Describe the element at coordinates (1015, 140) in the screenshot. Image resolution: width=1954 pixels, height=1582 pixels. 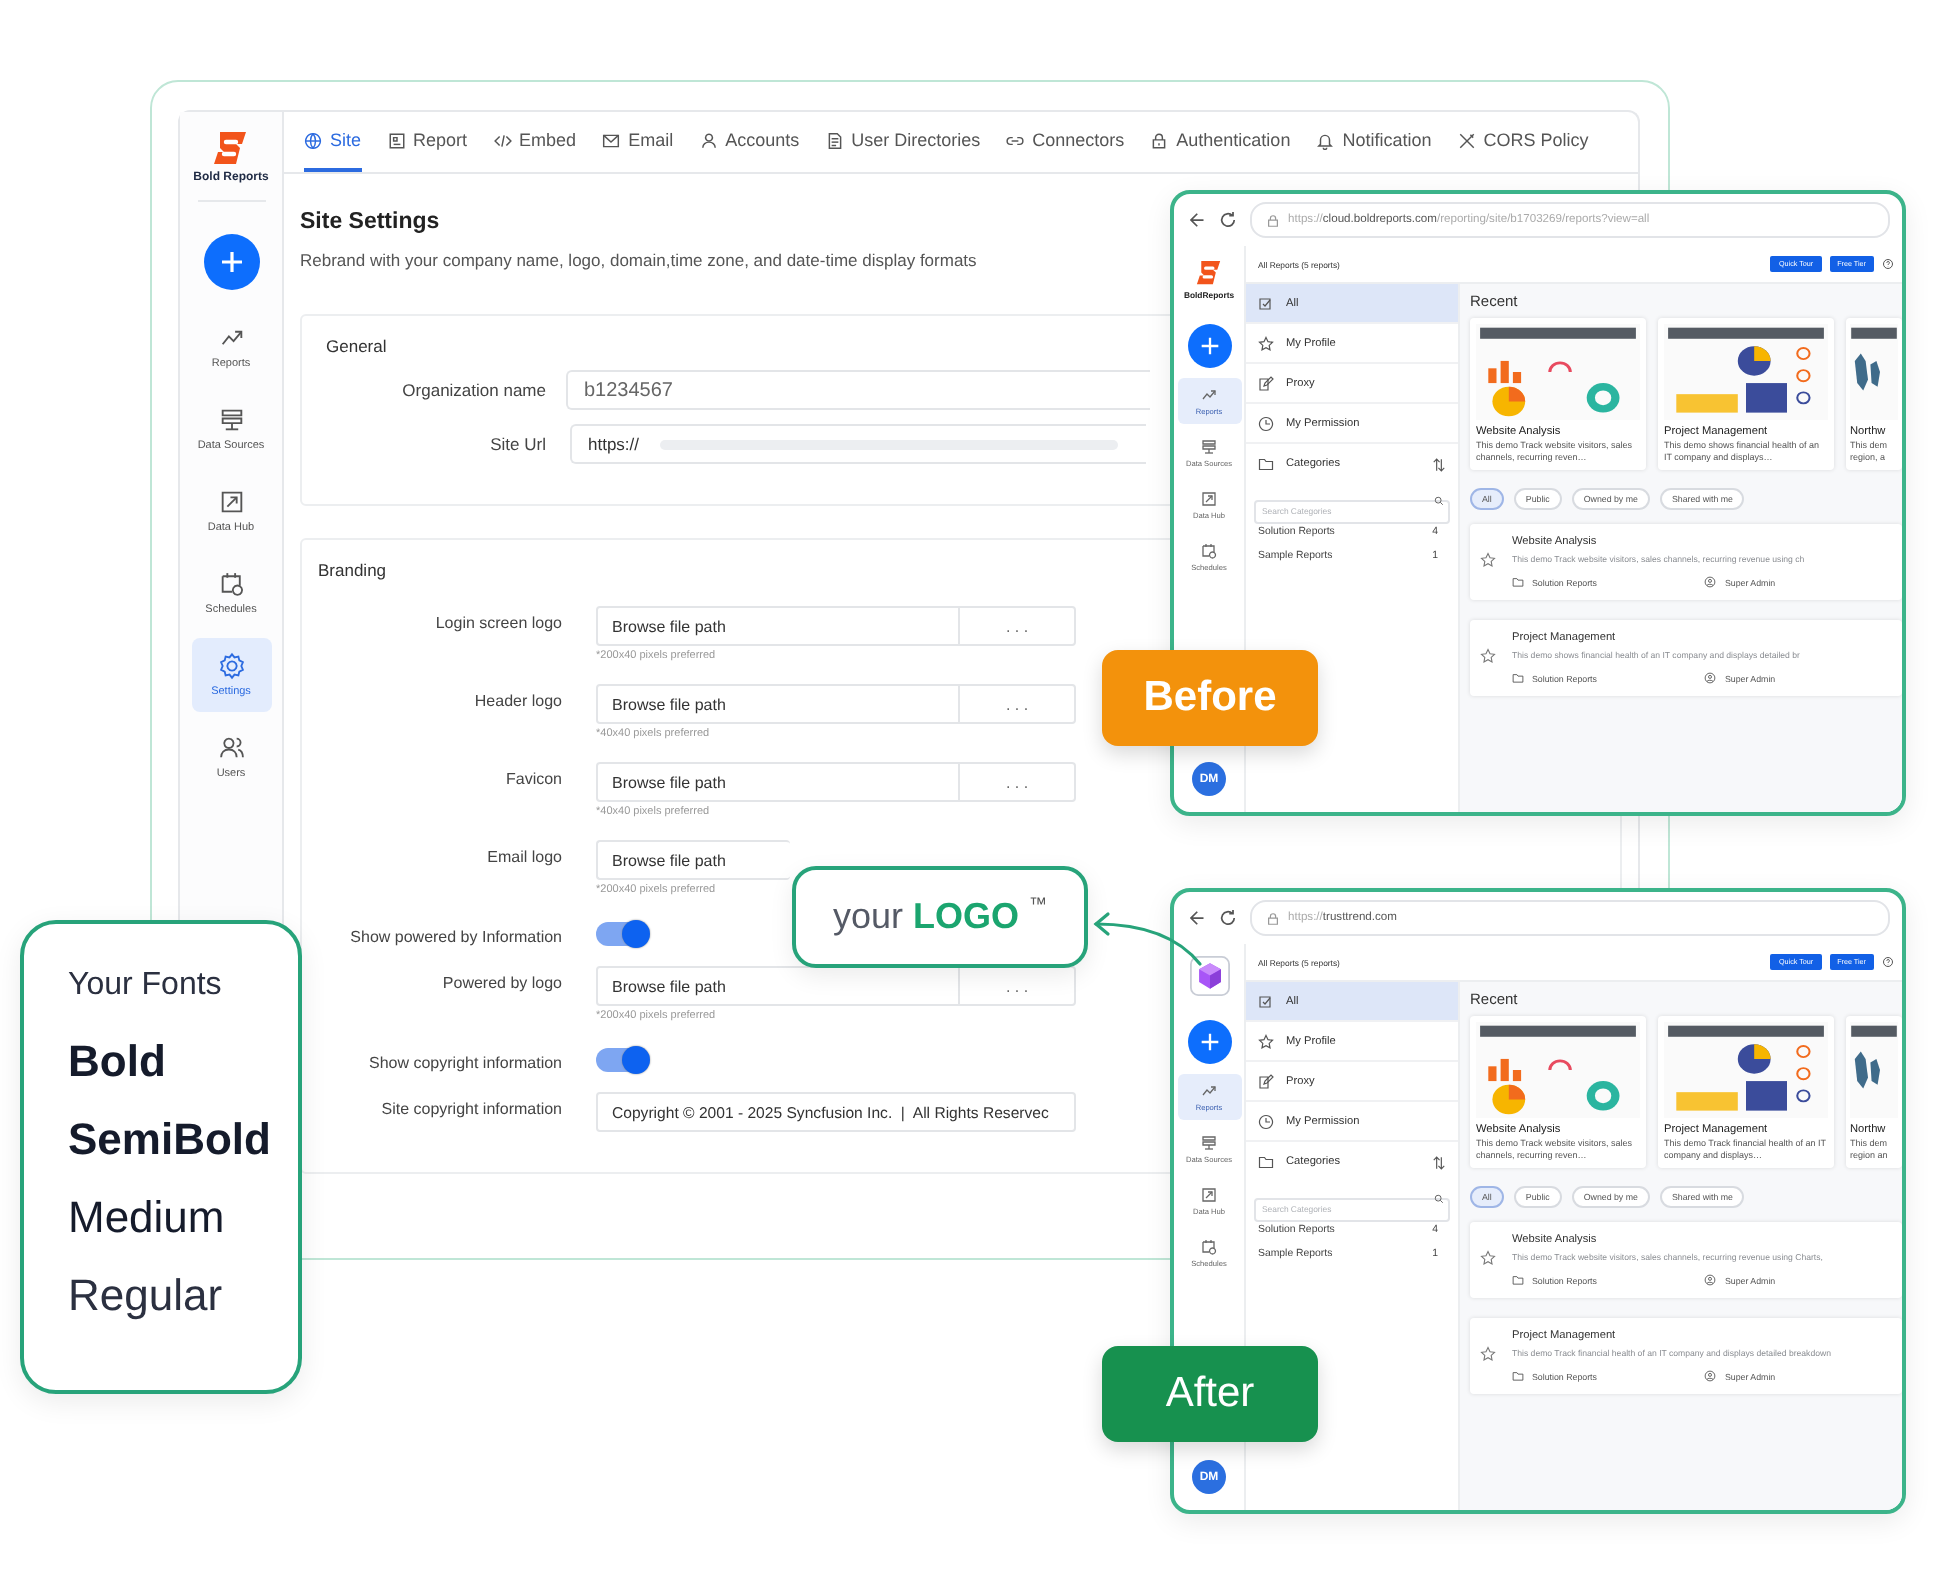
I see `link-icon` at that location.